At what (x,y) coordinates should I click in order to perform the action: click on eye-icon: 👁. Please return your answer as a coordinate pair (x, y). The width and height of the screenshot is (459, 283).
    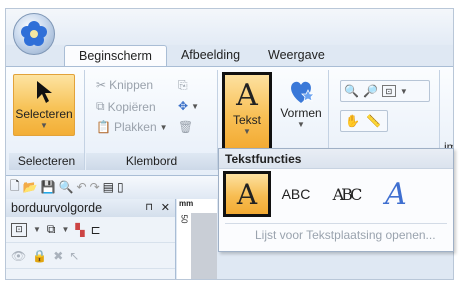
    Looking at the image, I should click on (18, 256).